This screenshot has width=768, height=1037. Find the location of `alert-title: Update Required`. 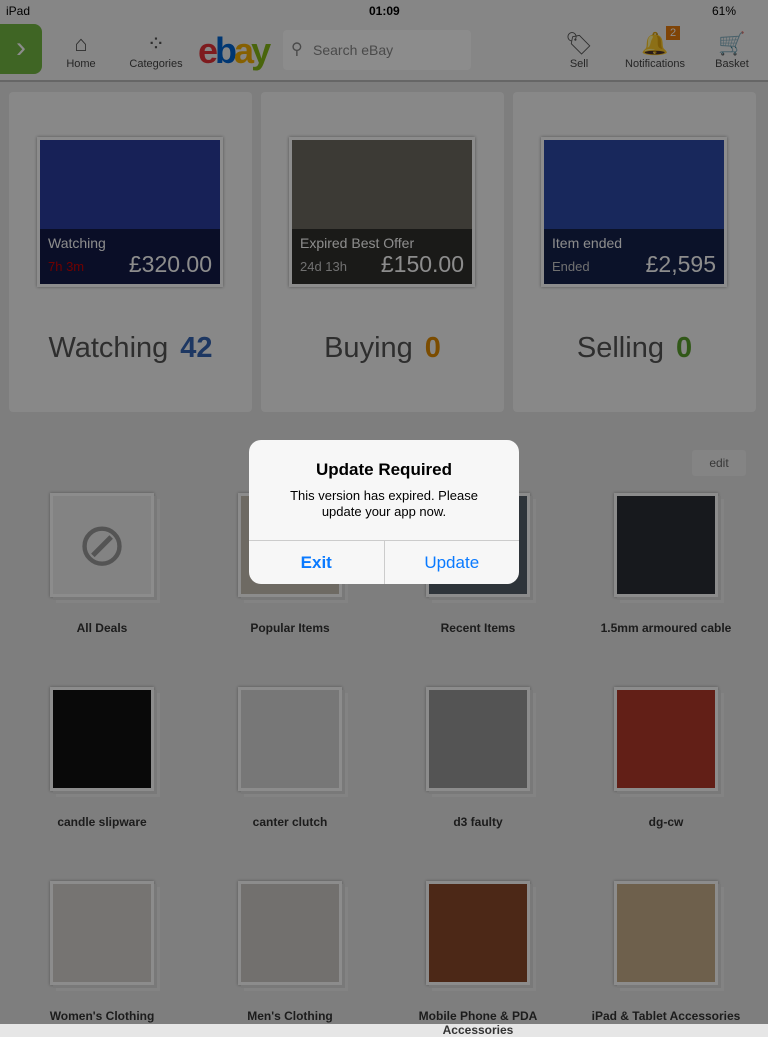

alert-title: Update Required is located at coordinates (384, 469).